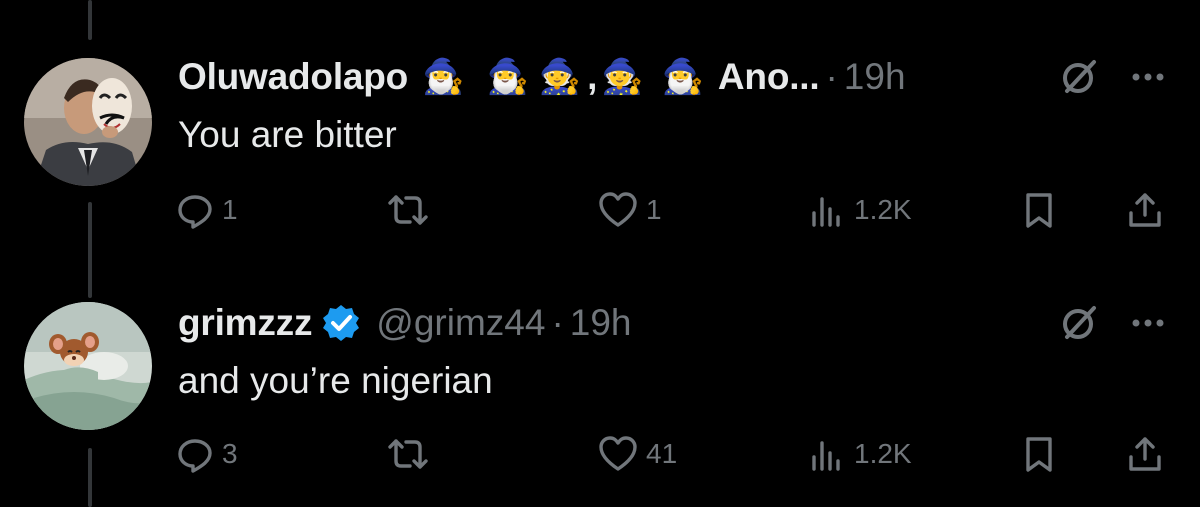 The height and width of the screenshot is (507, 1200). I want to click on action-bar: 3 41 1.2K, so click(676, 454).